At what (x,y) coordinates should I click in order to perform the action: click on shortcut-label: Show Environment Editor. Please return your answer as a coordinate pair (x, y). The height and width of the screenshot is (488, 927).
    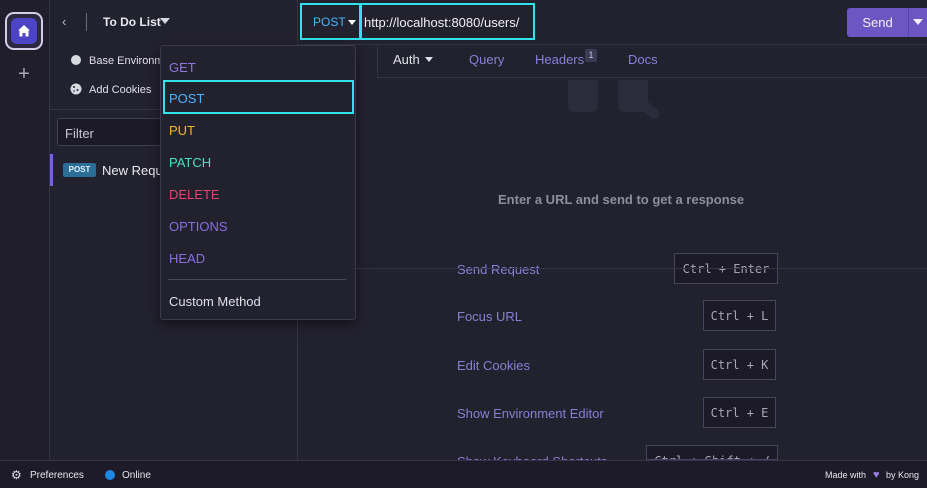
    Looking at the image, I should click on (530, 413).